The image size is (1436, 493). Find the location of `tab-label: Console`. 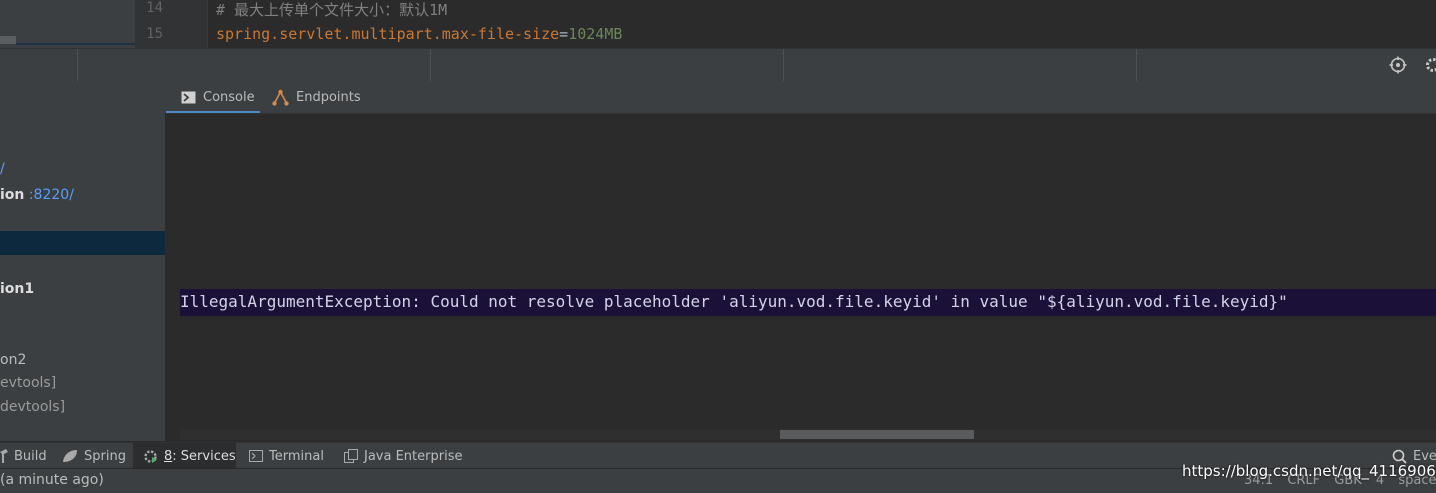

tab-label: Console is located at coordinates (229, 97).